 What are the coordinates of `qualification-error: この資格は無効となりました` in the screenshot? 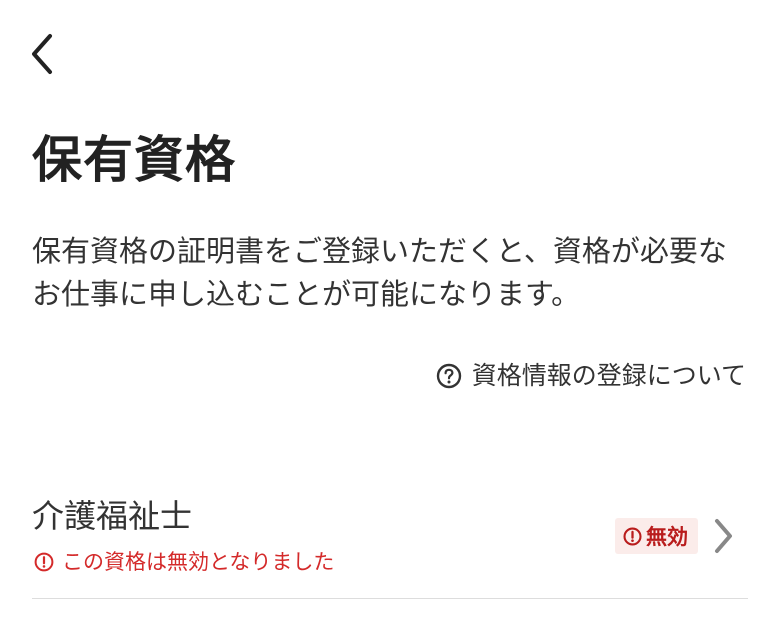 It's located at (184, 562).